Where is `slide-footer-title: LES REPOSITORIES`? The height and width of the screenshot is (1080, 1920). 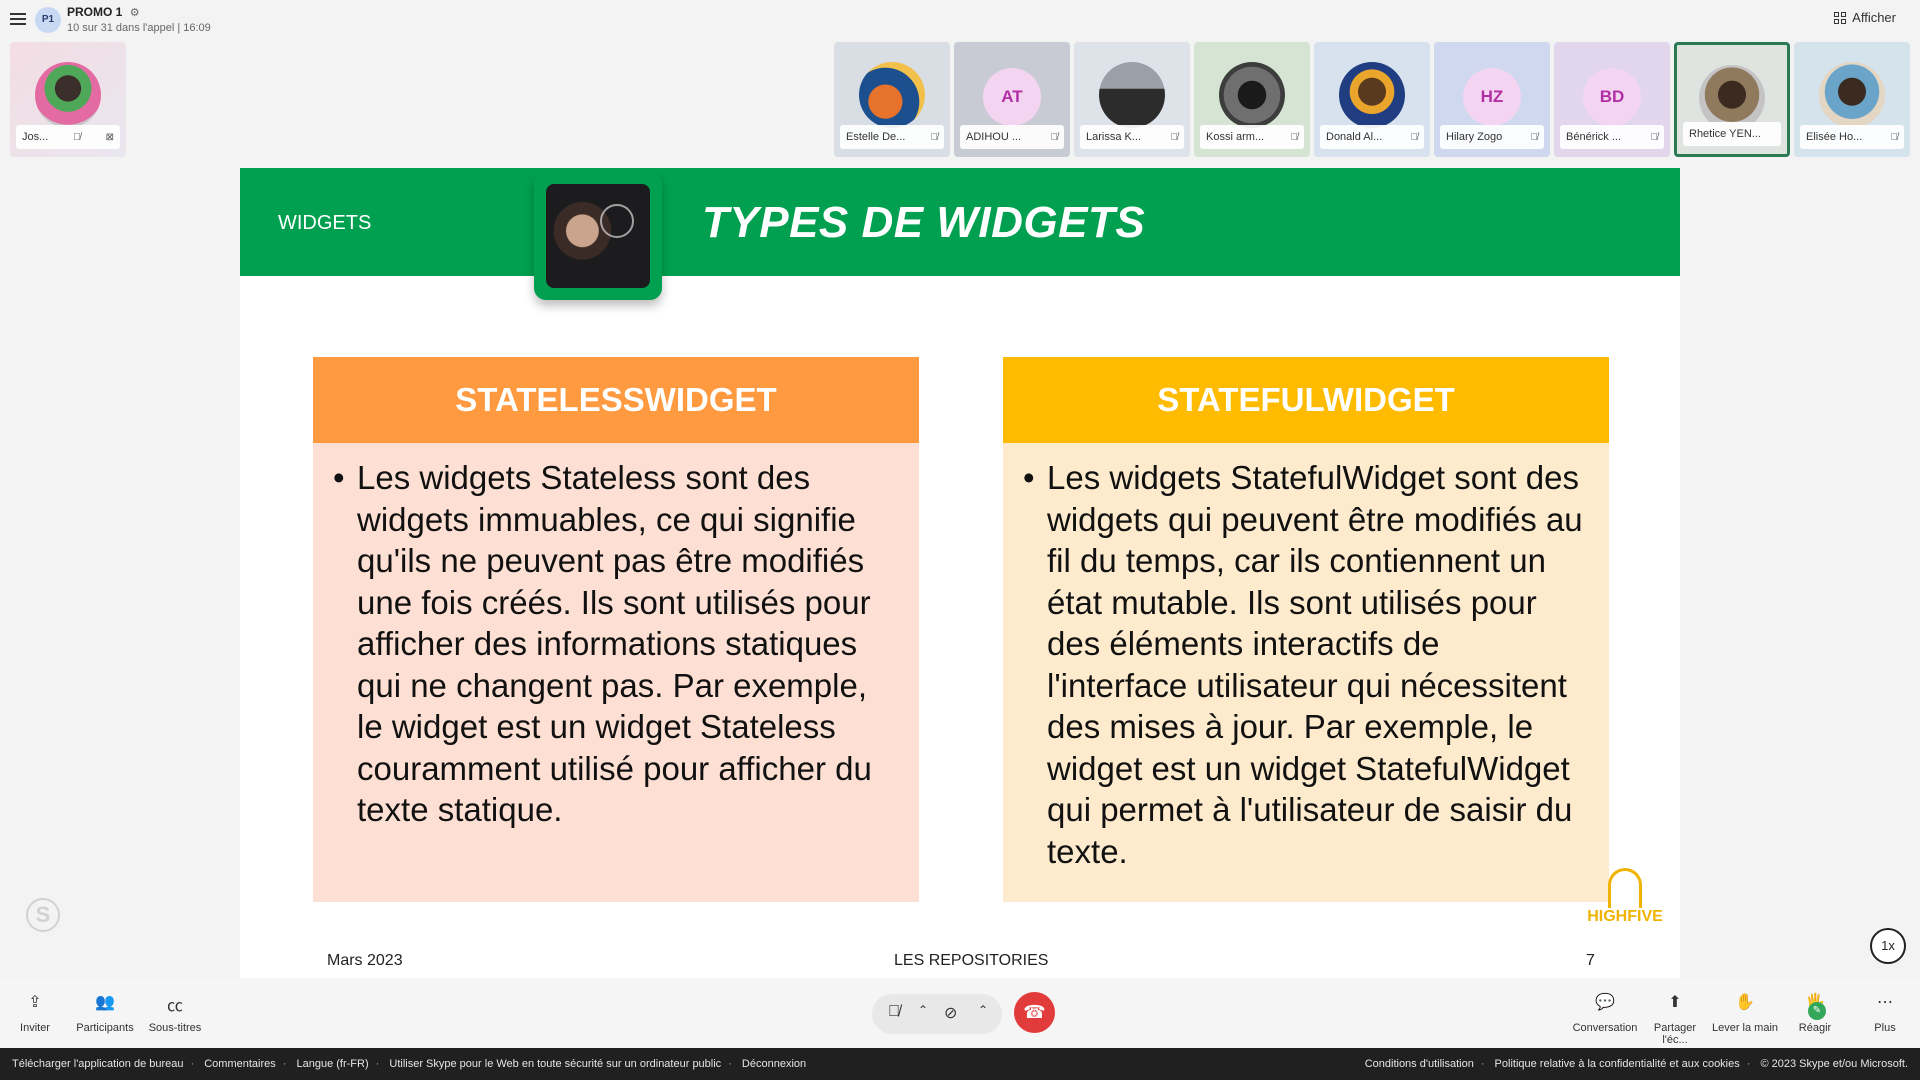
slide-footer-title: LES REPOSITORIES is located at coordinates (971, 960).